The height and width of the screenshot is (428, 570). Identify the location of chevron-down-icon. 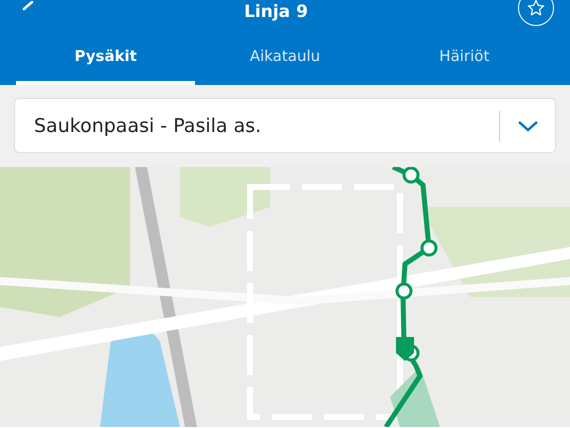
(527, 126).